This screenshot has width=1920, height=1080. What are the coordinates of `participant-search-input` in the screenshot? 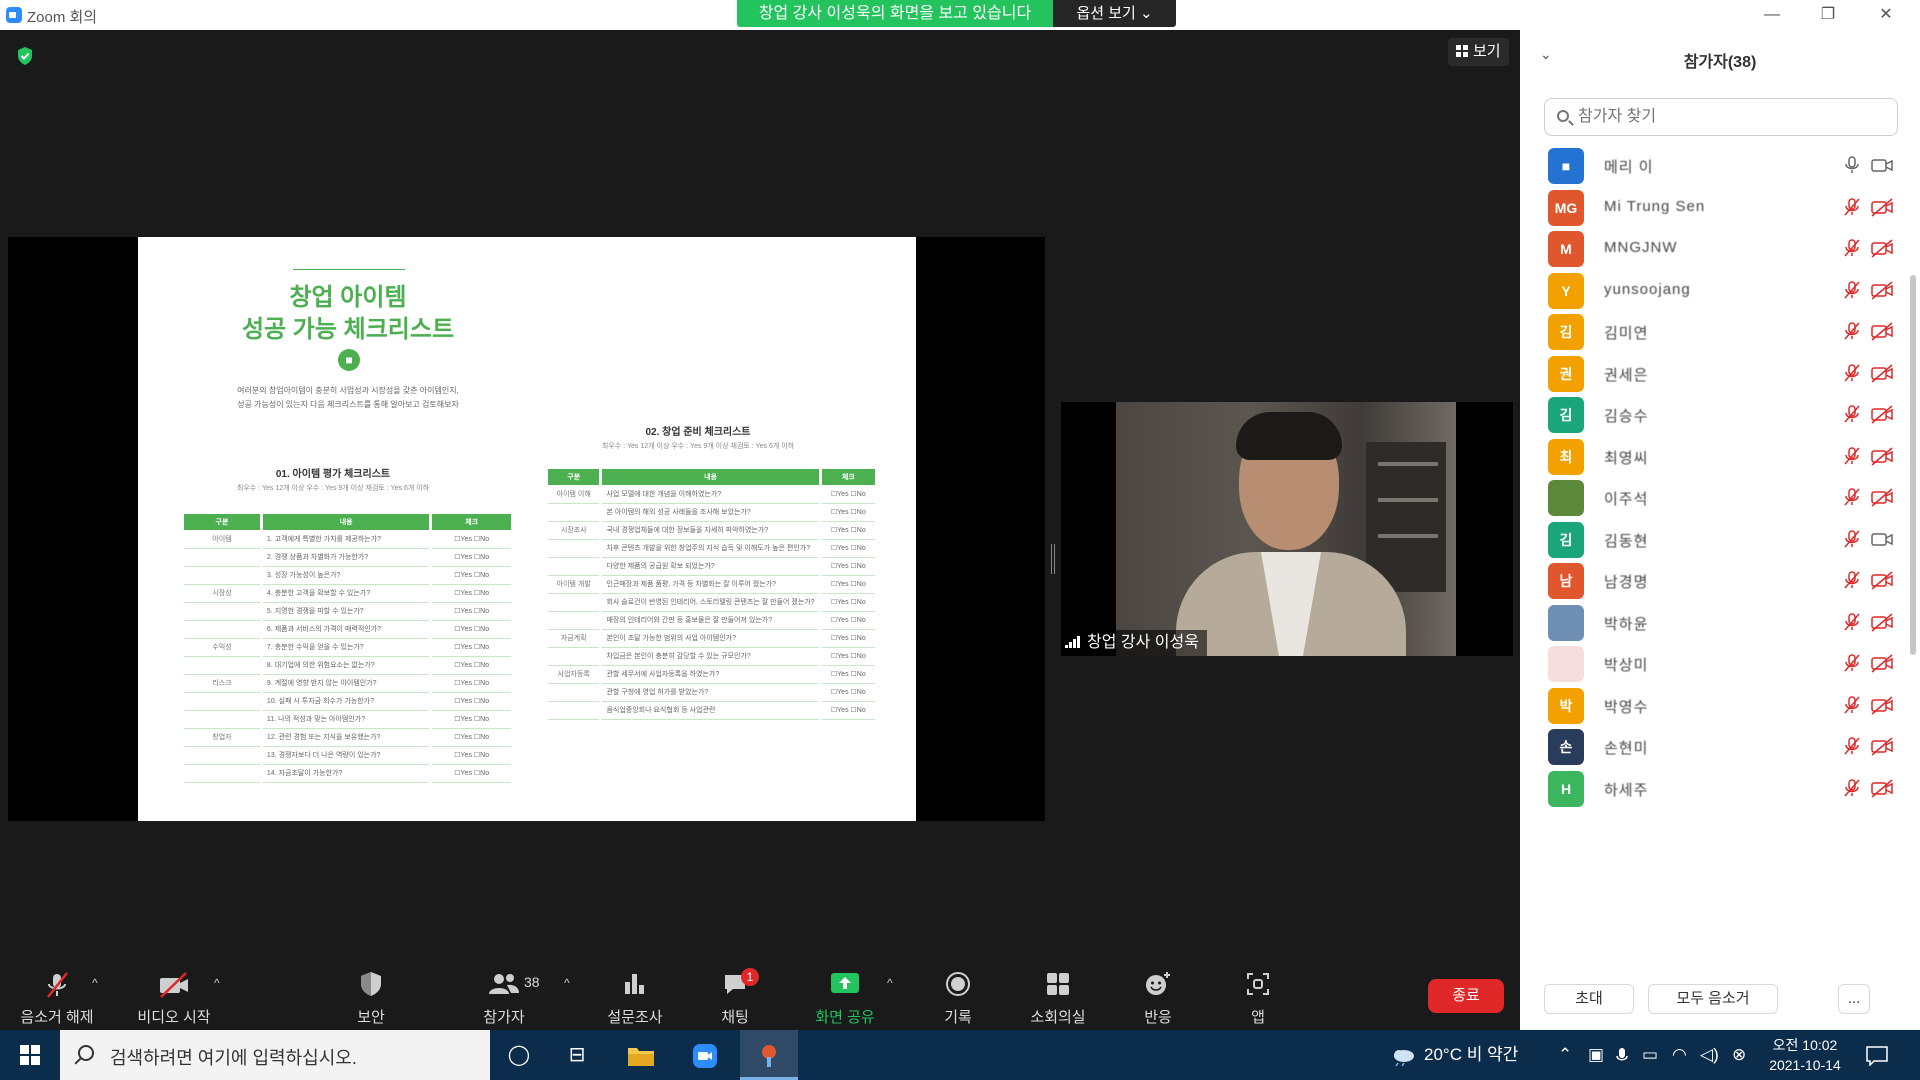 It's located at (1728, 117).